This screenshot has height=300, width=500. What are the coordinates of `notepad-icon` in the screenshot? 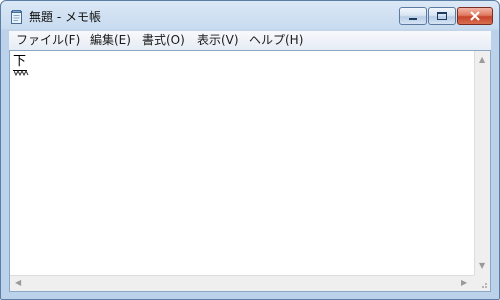 It's located at (17, 16).